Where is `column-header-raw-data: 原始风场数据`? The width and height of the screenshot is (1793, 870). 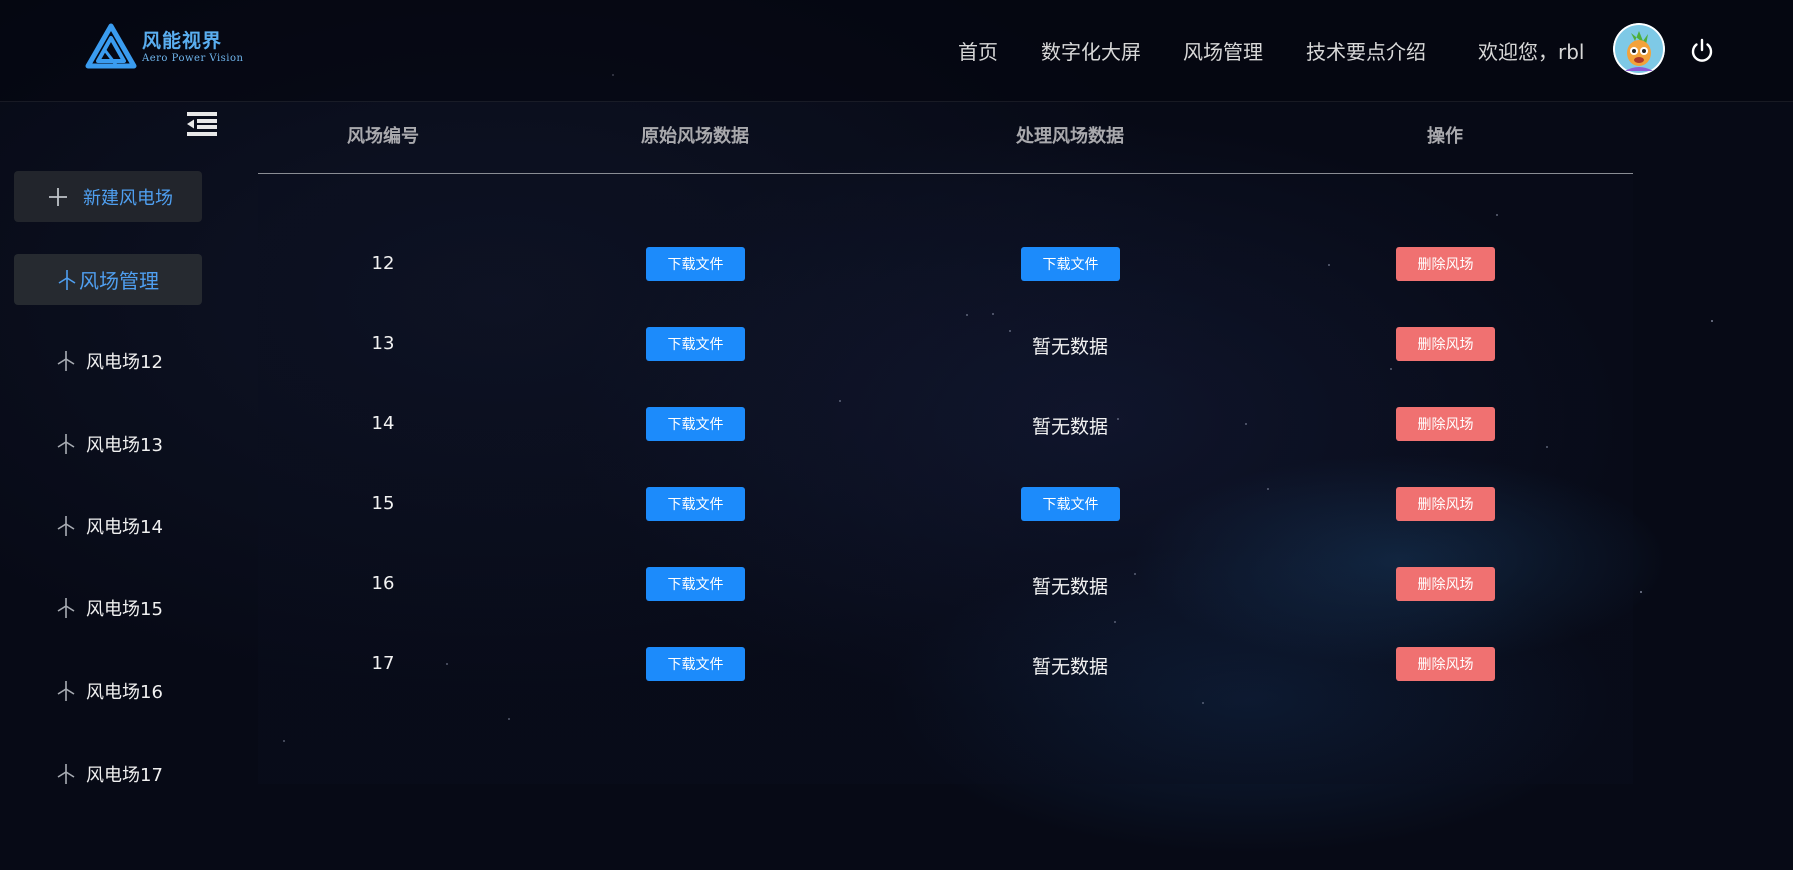
column-header-raw-data: 原始风场数据 is located at coordinates (695, 136).